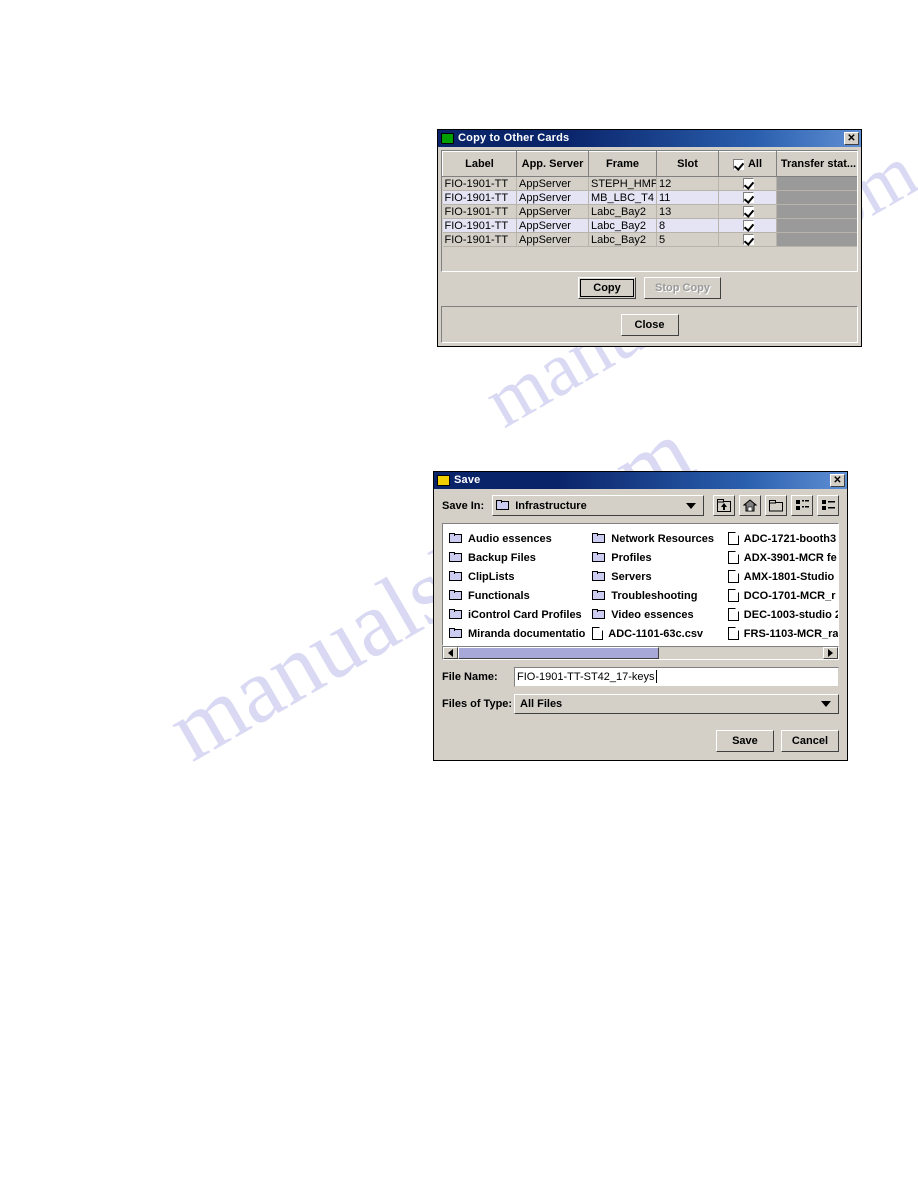 The height and width of the screenshot is (1188, 918). Describe the element at coordinates (830, 652) in the screenshot. I see `scroll-right-button` at that location.